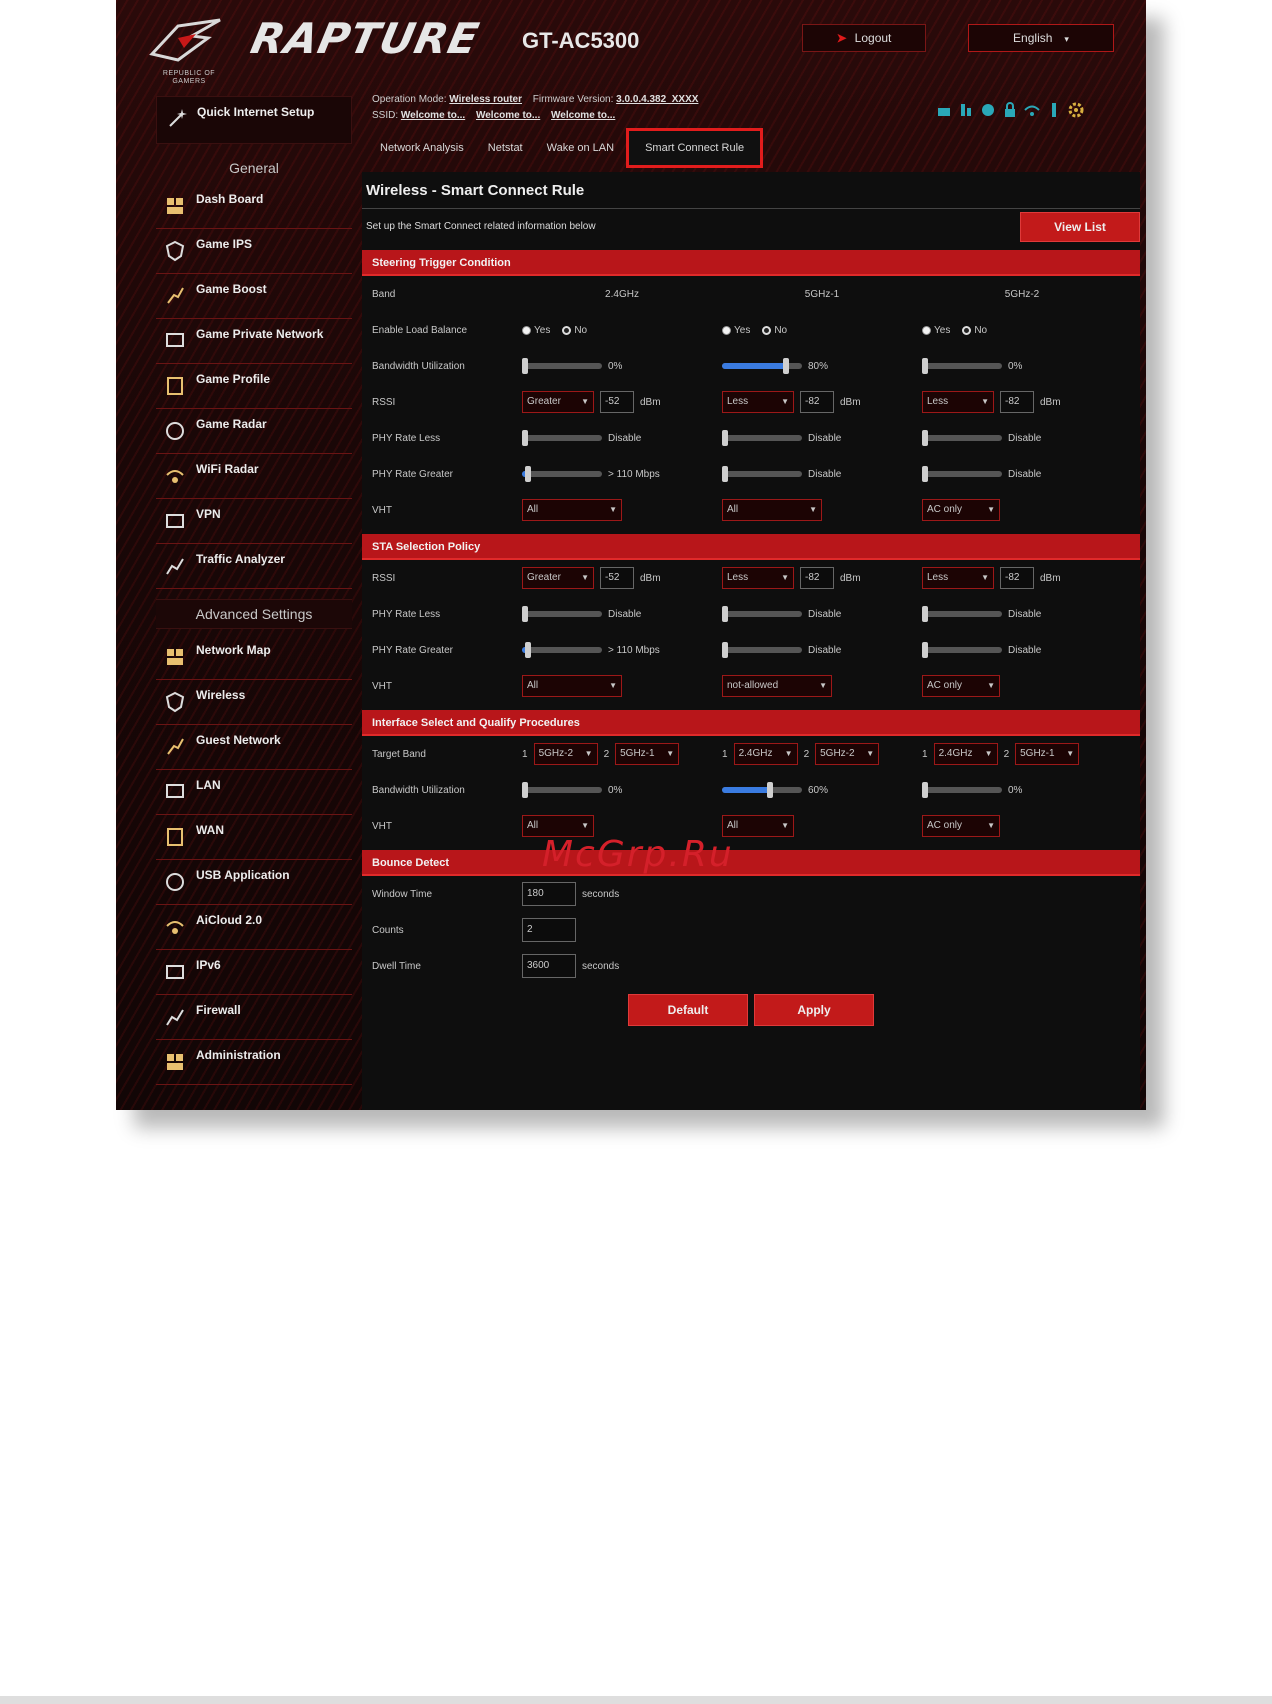 The image size is (1272, 1704). Describe the element at coordinates (254, 1017) in the screenshot. I see `sidebar-item-firewall: Firewall` at that location.